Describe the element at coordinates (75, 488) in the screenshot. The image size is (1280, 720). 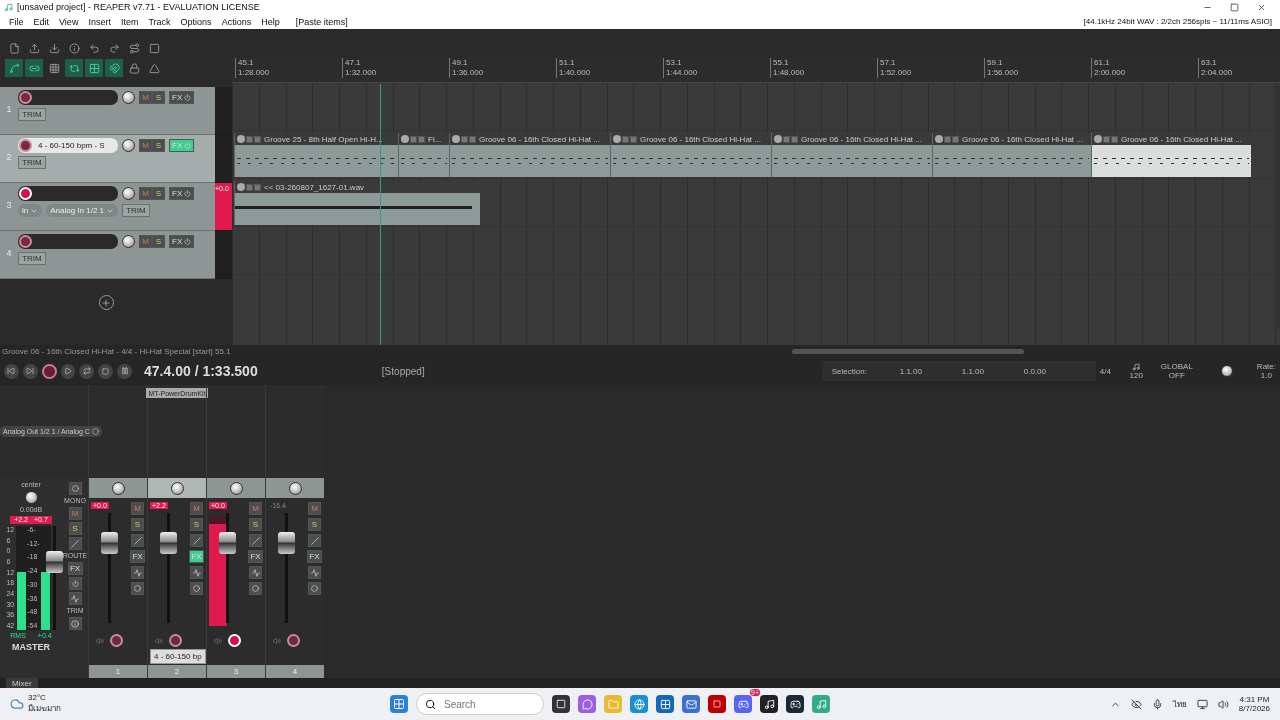
I see `mono-button` at that location.